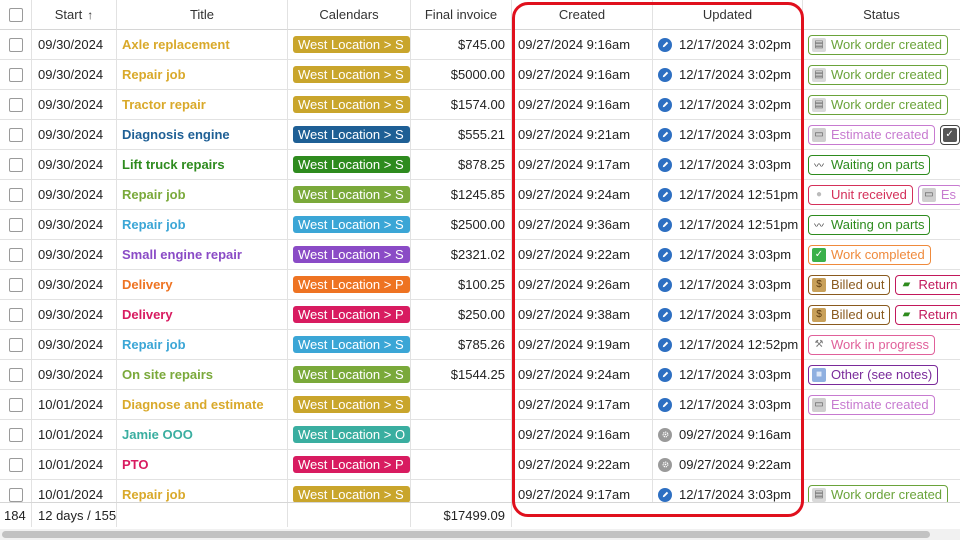 The width and height of the screenshot is (960, 540). What do you see at coordinates (582, 435) in the screenshot?
I see `created-cell: 09/27/2024 9:16am` at bounding box center [582, 435].